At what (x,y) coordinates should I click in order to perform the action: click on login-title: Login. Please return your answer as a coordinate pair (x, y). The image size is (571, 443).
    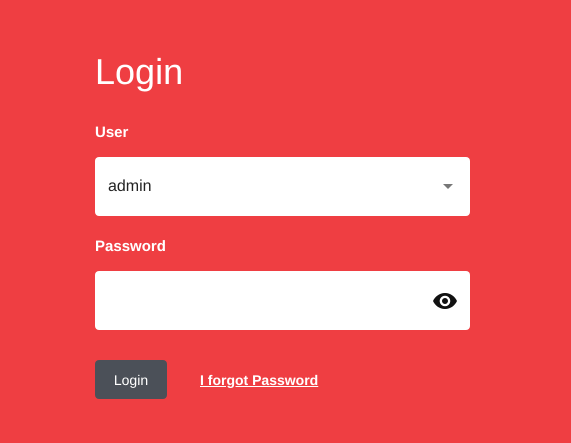
    Looking at the image, I should click on (139, 72).